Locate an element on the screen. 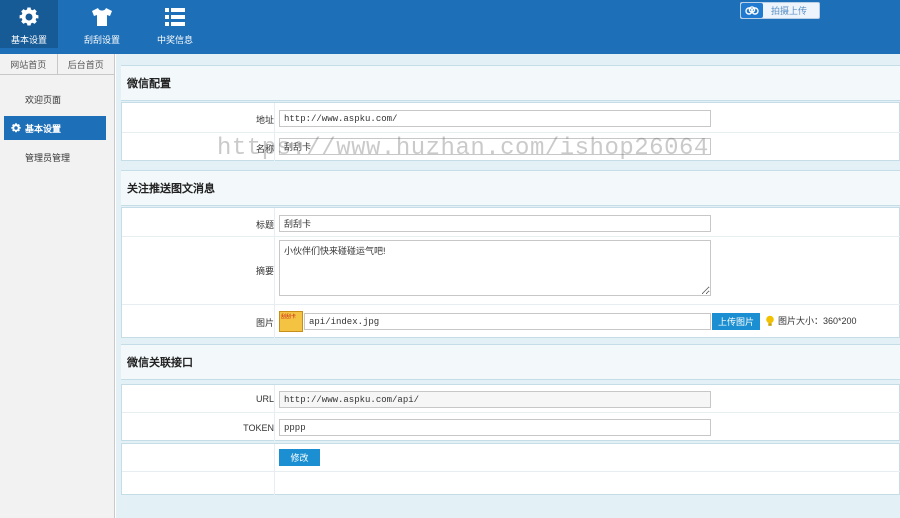 Image resolution: width=900 pixels, height=518 pixels. wechat-config-panel: 地址 http://www.aspku.com/ 名称 刮刮卡 is located at coordinates (510, 131).